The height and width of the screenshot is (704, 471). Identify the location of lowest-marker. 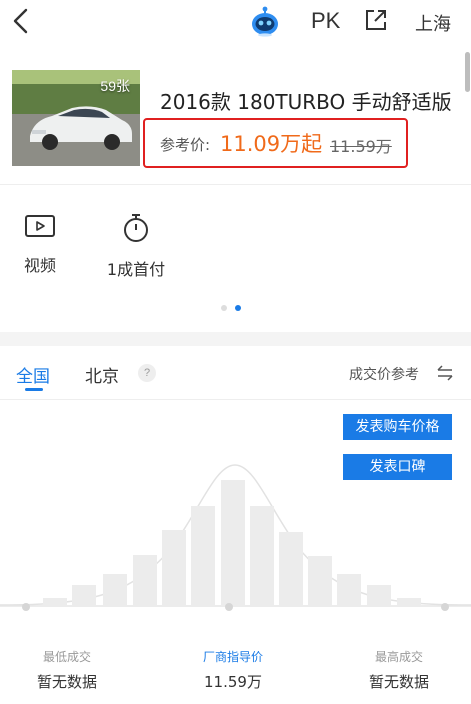
(26, 607).